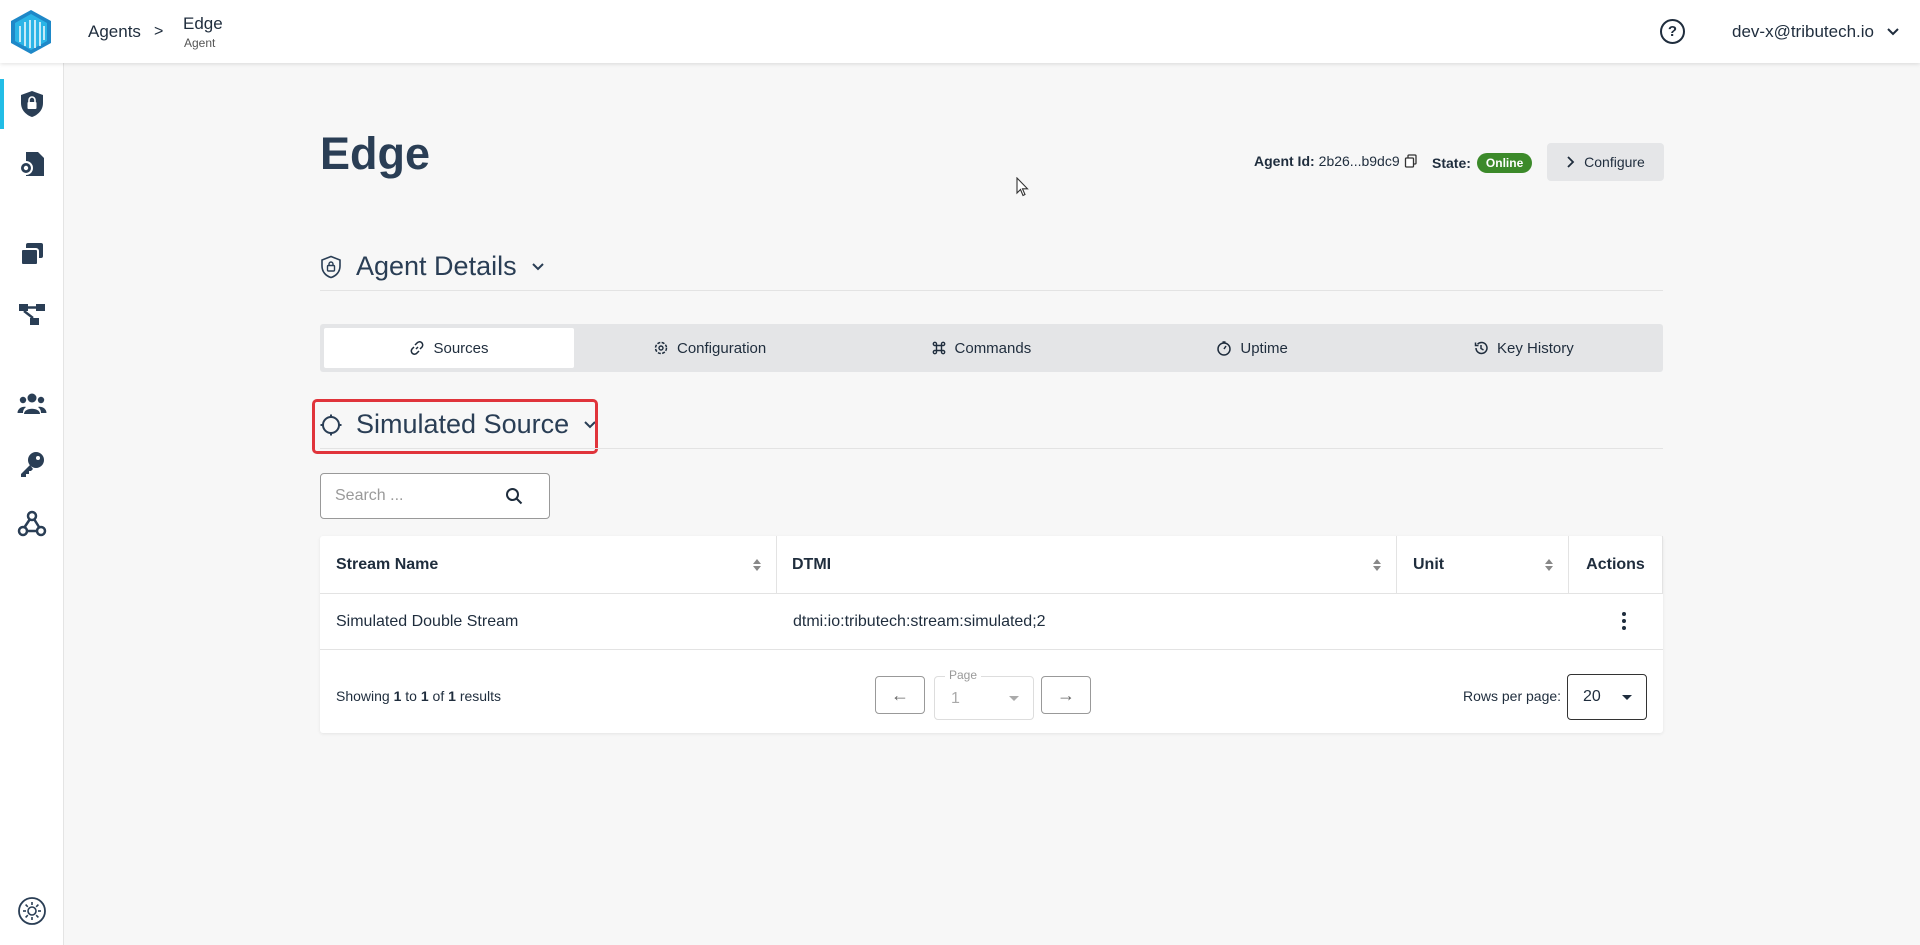 The image size is (1920, 945). I want to click on rows-per-page-select: 20, so click(1607, 697).